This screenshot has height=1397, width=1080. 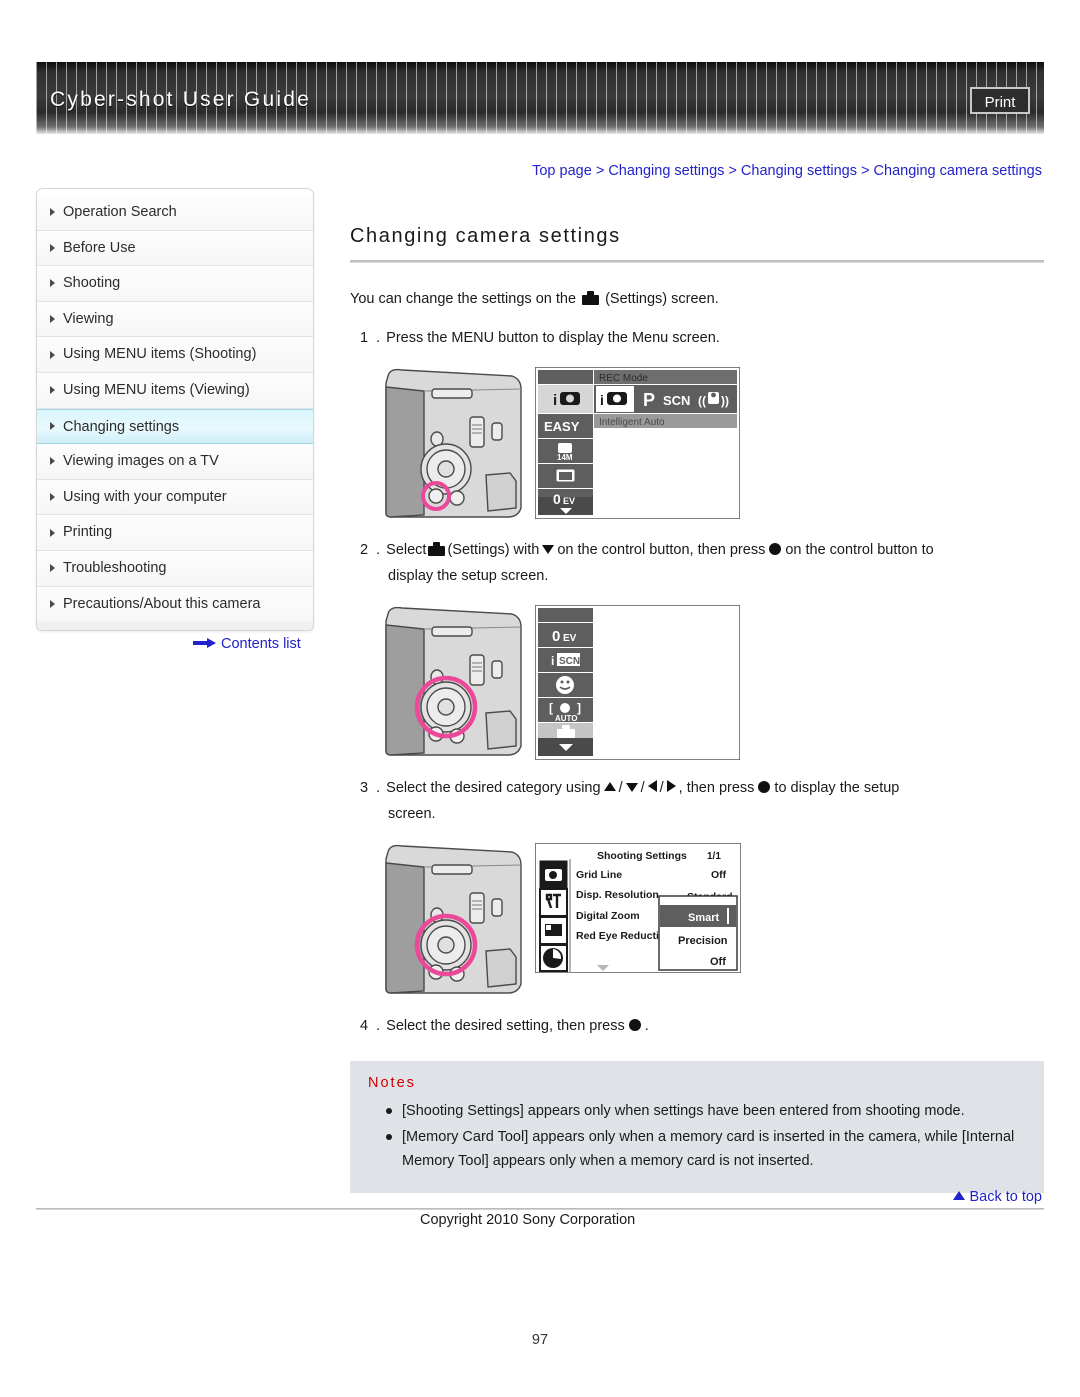 What do you see at coordinates (175, 497) in the screenshot?
I see `sidebar-item-using-with-your-computer: Using with your computer` at bounding box center [175, 497].